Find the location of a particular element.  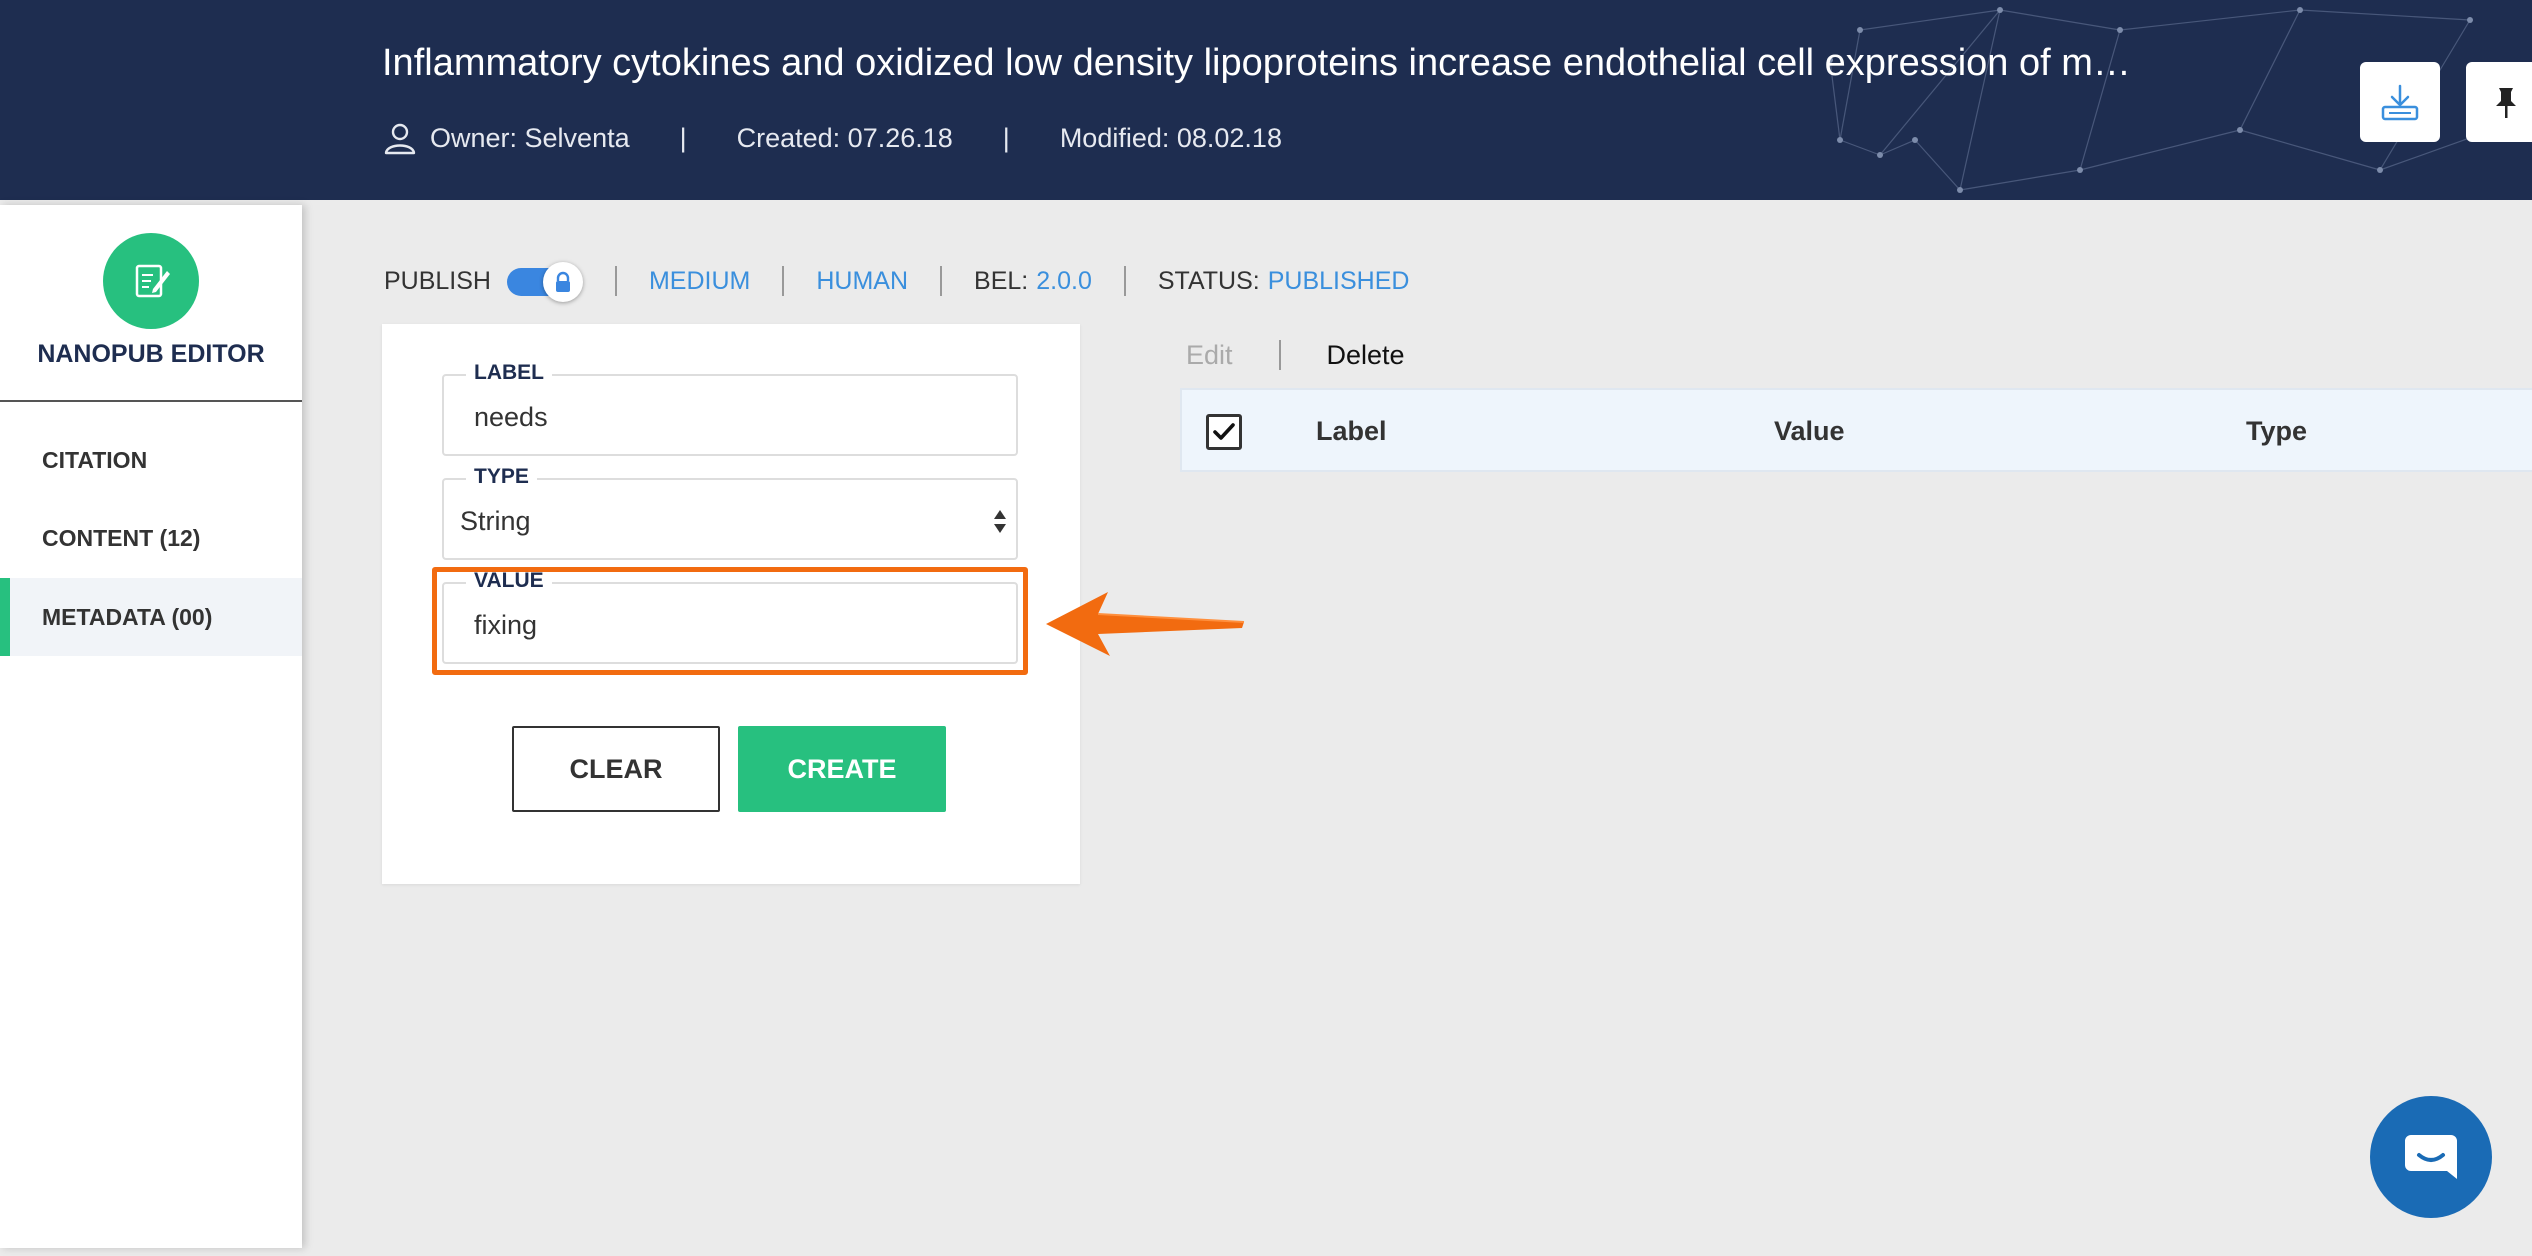

select-all-checkbox is located at coordinates (1224, 432).